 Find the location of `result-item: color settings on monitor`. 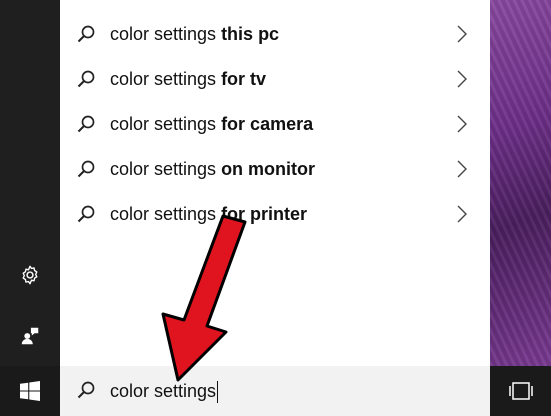

result-item: color settings on monitor is located at coordinates (275, 169).